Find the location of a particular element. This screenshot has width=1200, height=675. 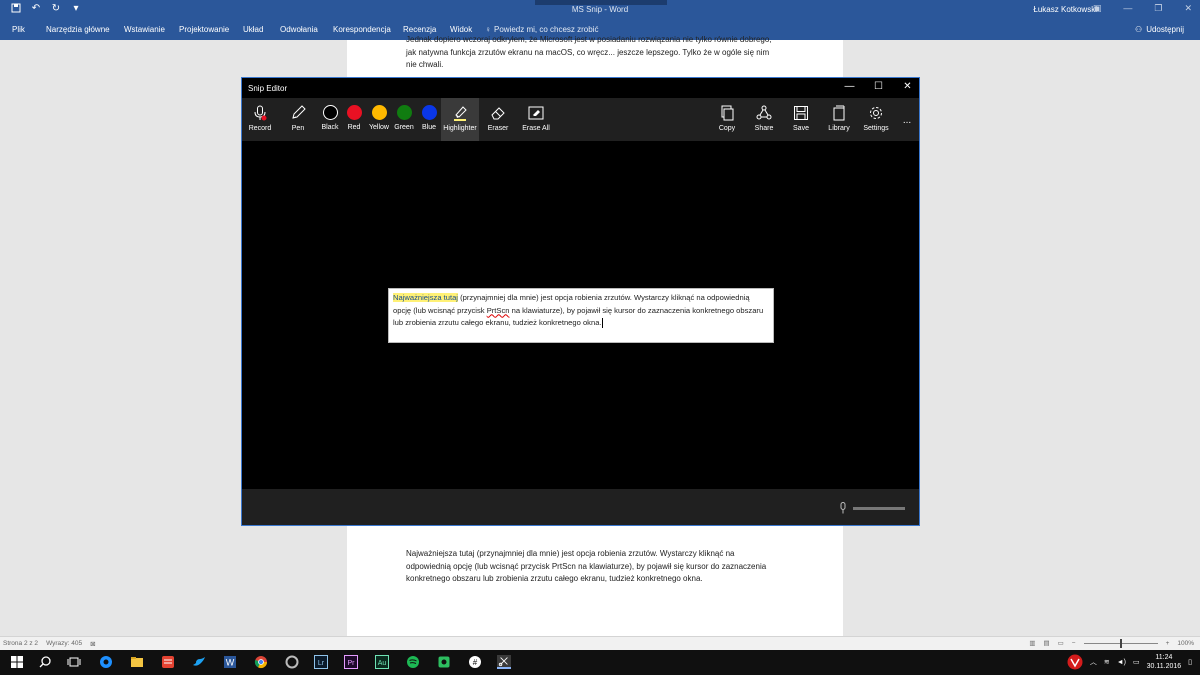

copy-label: Copy is located at coordinates (727, 128).